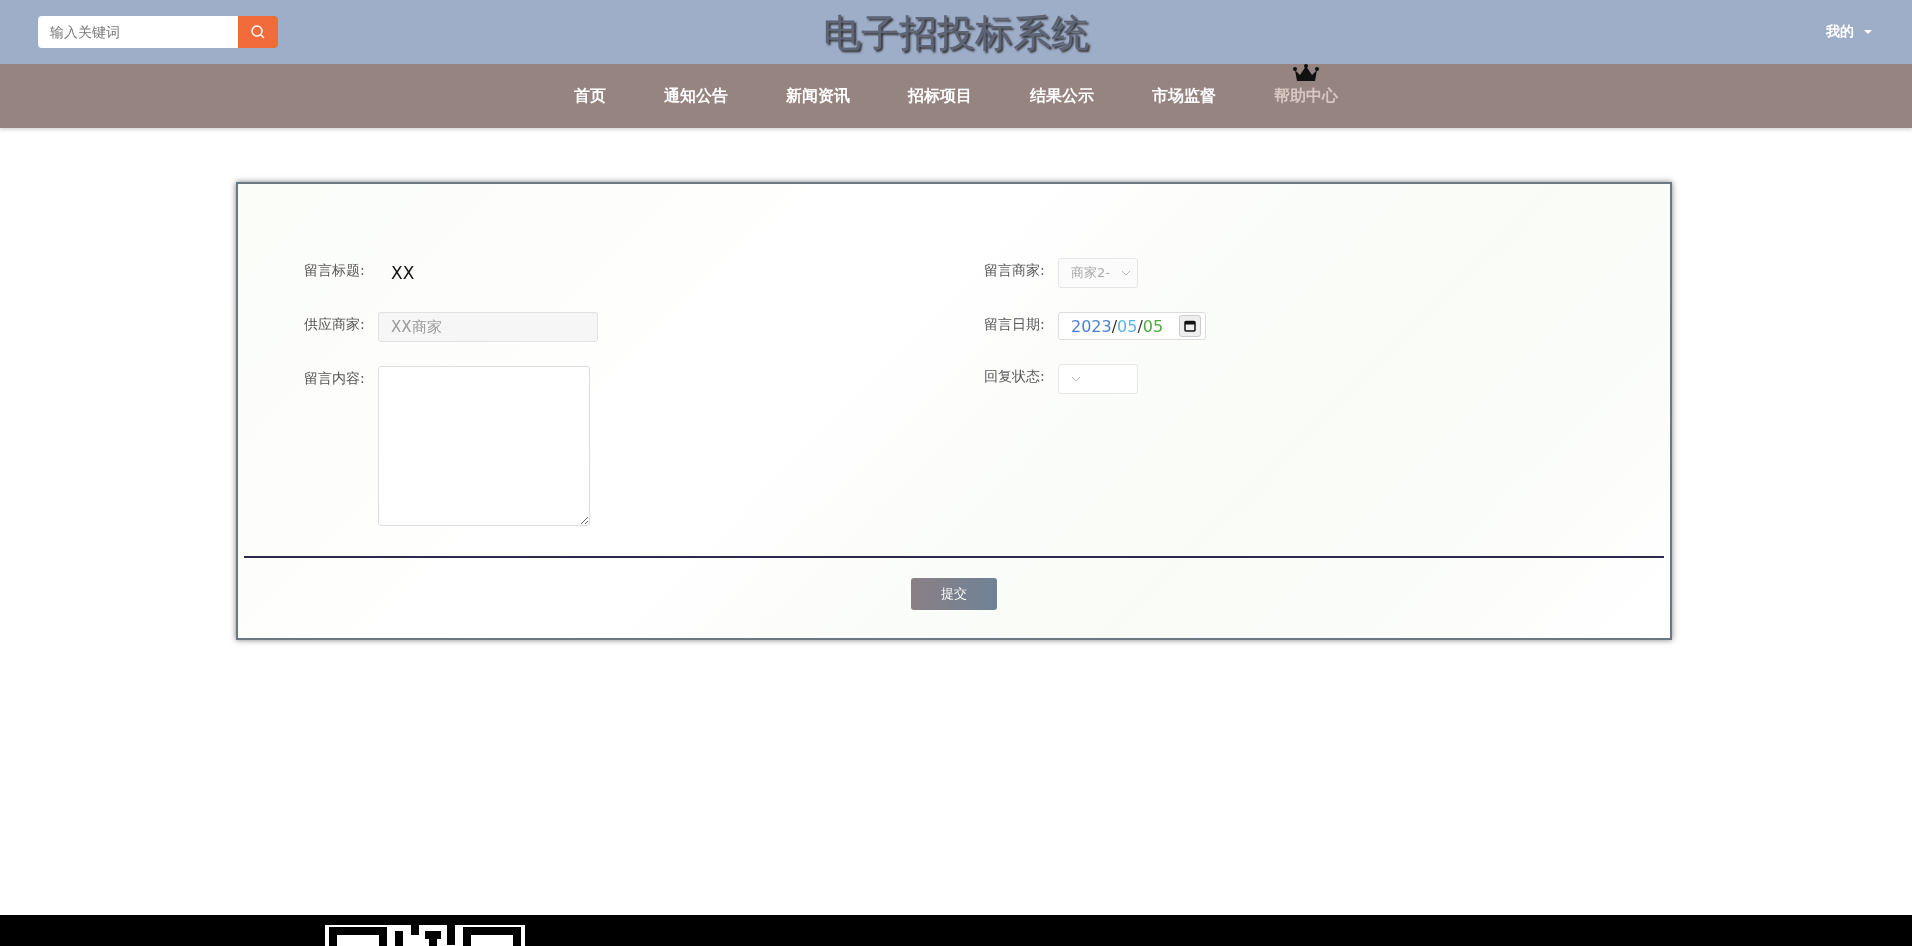 Image resolution: width=1912 pixels, height=946 pixels. I want to click on nav-item: 帮助中心, so click(1306, 96).